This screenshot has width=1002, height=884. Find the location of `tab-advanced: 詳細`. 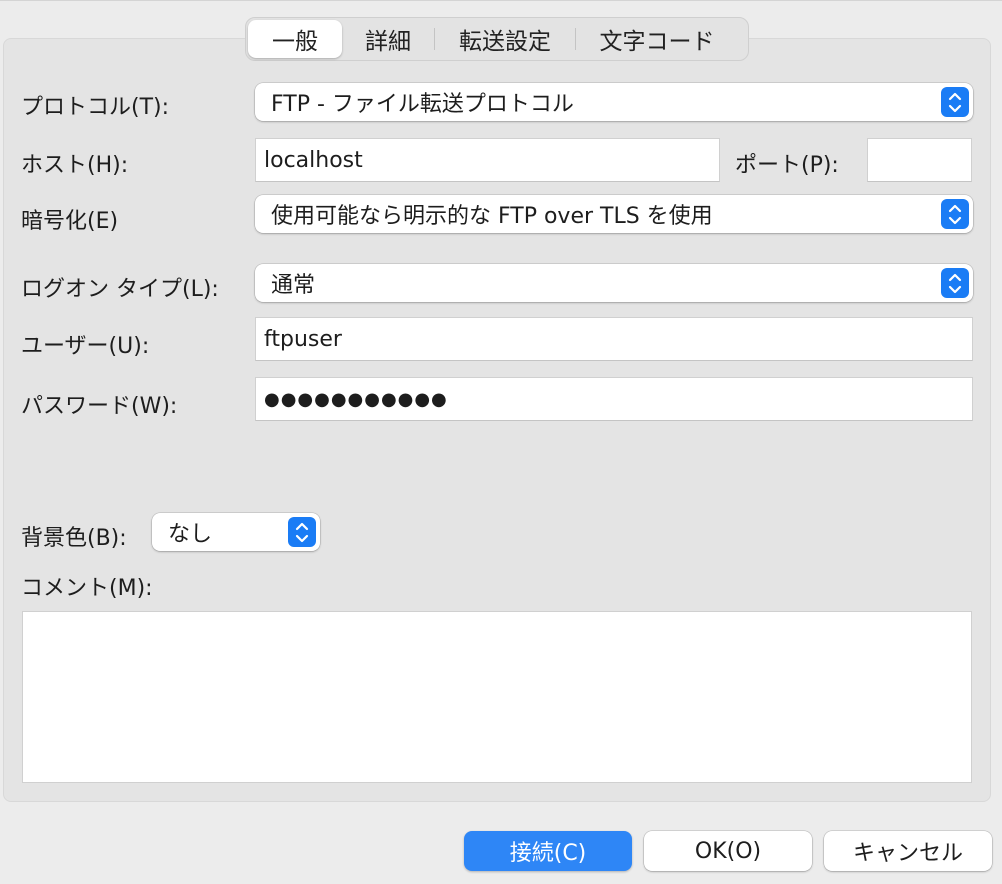

tab-advanced: 詳細 is located at coordinates (388, 39).